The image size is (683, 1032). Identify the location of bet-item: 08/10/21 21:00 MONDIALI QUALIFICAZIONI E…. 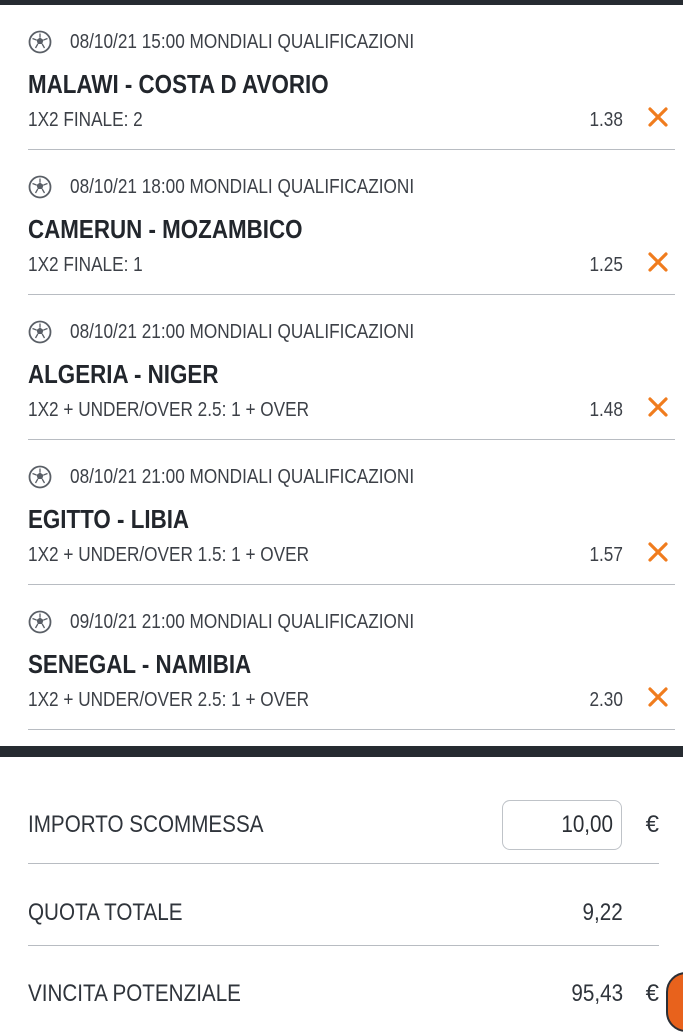
(341, 512).